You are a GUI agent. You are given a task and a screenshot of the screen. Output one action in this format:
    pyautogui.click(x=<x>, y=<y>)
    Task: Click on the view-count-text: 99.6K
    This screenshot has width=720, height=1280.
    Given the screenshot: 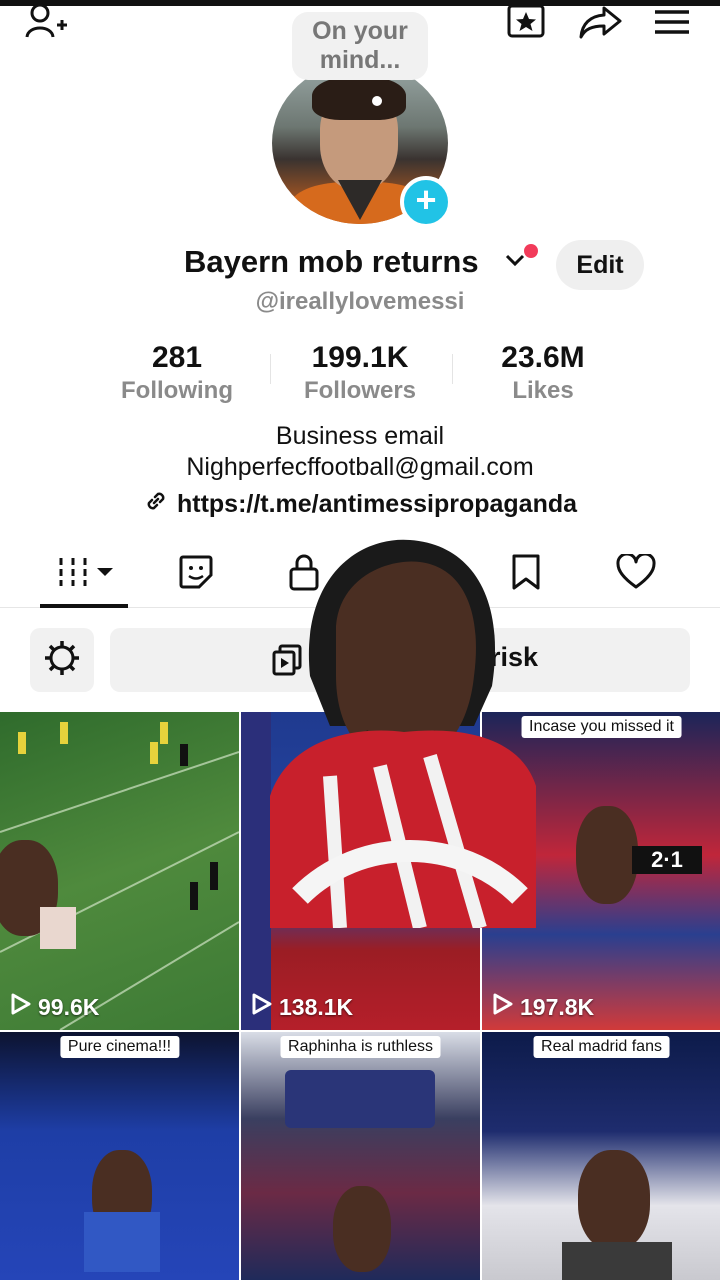 What is the action you would take?
    pyautogui.click(x=69, y=1006)
    